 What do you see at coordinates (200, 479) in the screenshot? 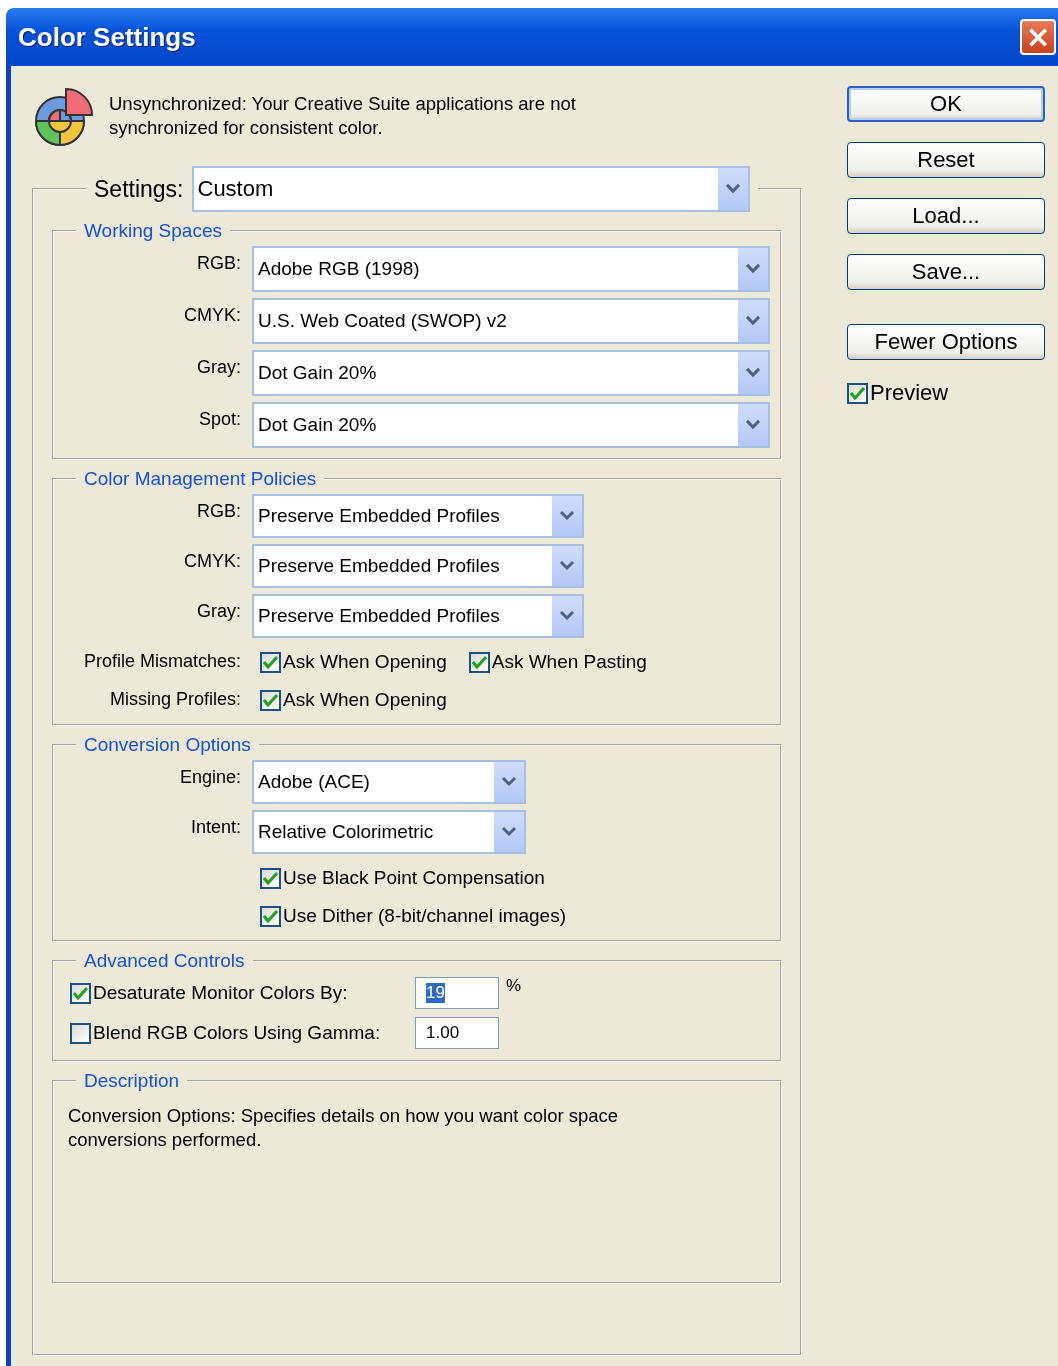
I see `group-title: Color Management Policies` at bounding box center [200, 479].